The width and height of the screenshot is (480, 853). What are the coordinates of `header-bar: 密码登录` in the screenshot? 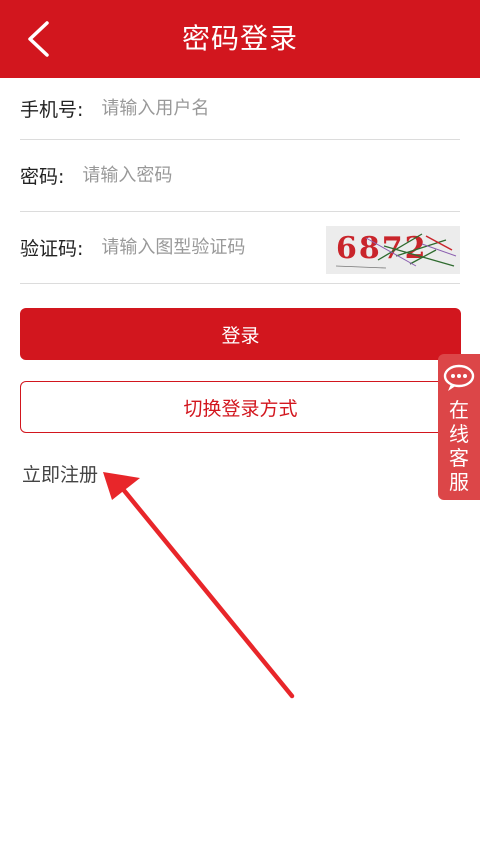 It's located at (240, 39).